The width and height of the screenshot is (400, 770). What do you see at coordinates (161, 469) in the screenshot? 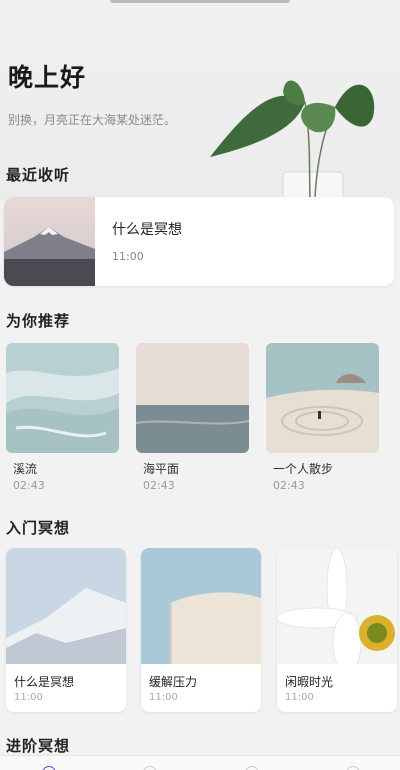
I see `recommend-item-name: 海平面` at bounding box center [161, 469].